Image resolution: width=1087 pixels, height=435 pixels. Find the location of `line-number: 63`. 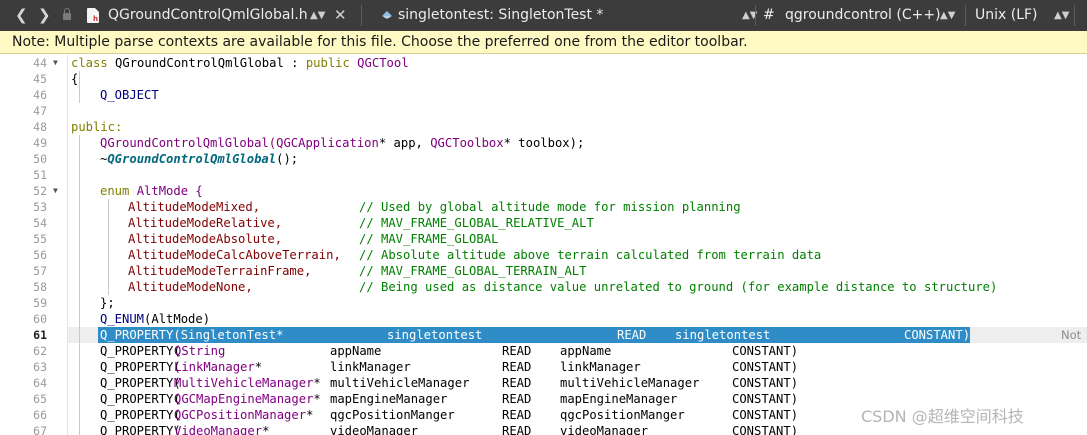

line-number: 63 is located at coordinates (40, 367).